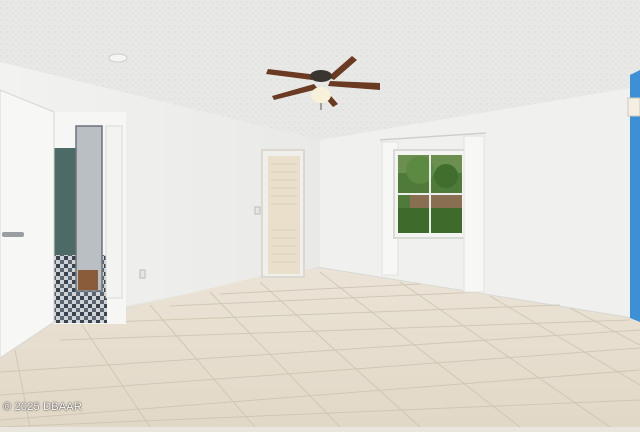 The image size is (640, 432). What do you see at coordinates (42, 407) in the screenshot?
I see `photo-watermark: © 2025 DBAAR` at bounding box center [42, 407].